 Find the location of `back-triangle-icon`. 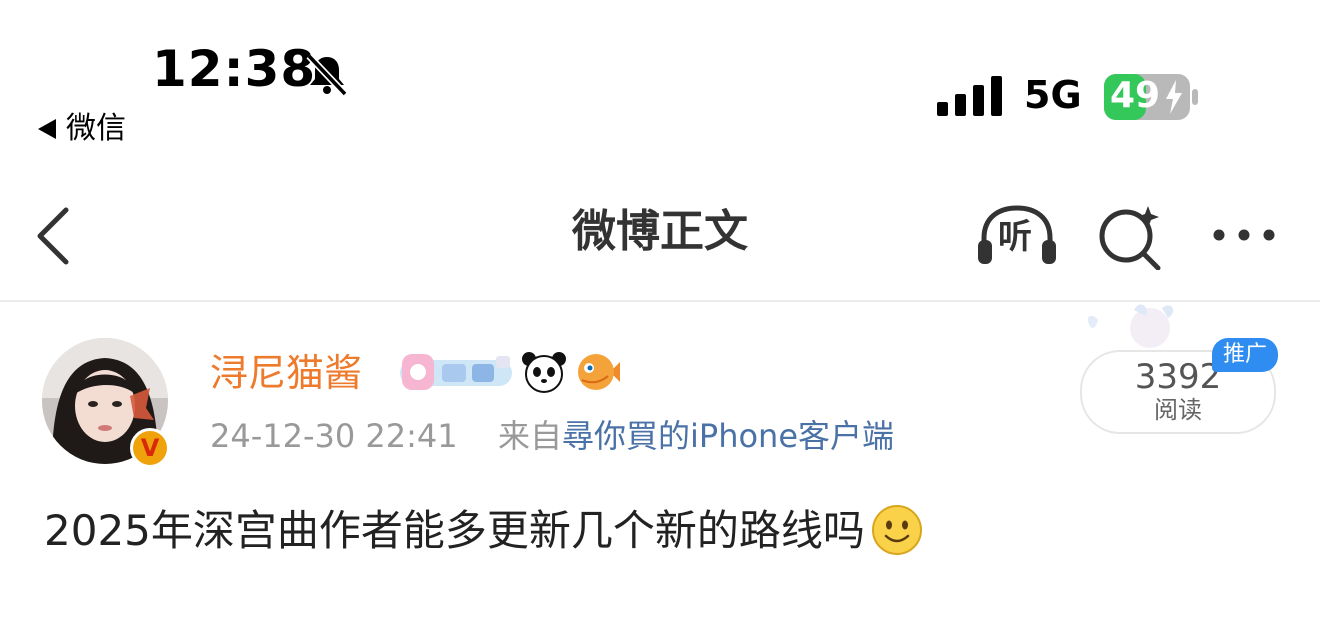

back-triangle-icon is located at coordinates (47, 129).